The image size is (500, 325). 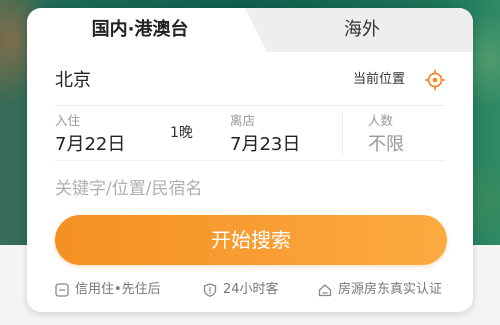 I want to click on vertical-divider, so click(x=342, y=134).